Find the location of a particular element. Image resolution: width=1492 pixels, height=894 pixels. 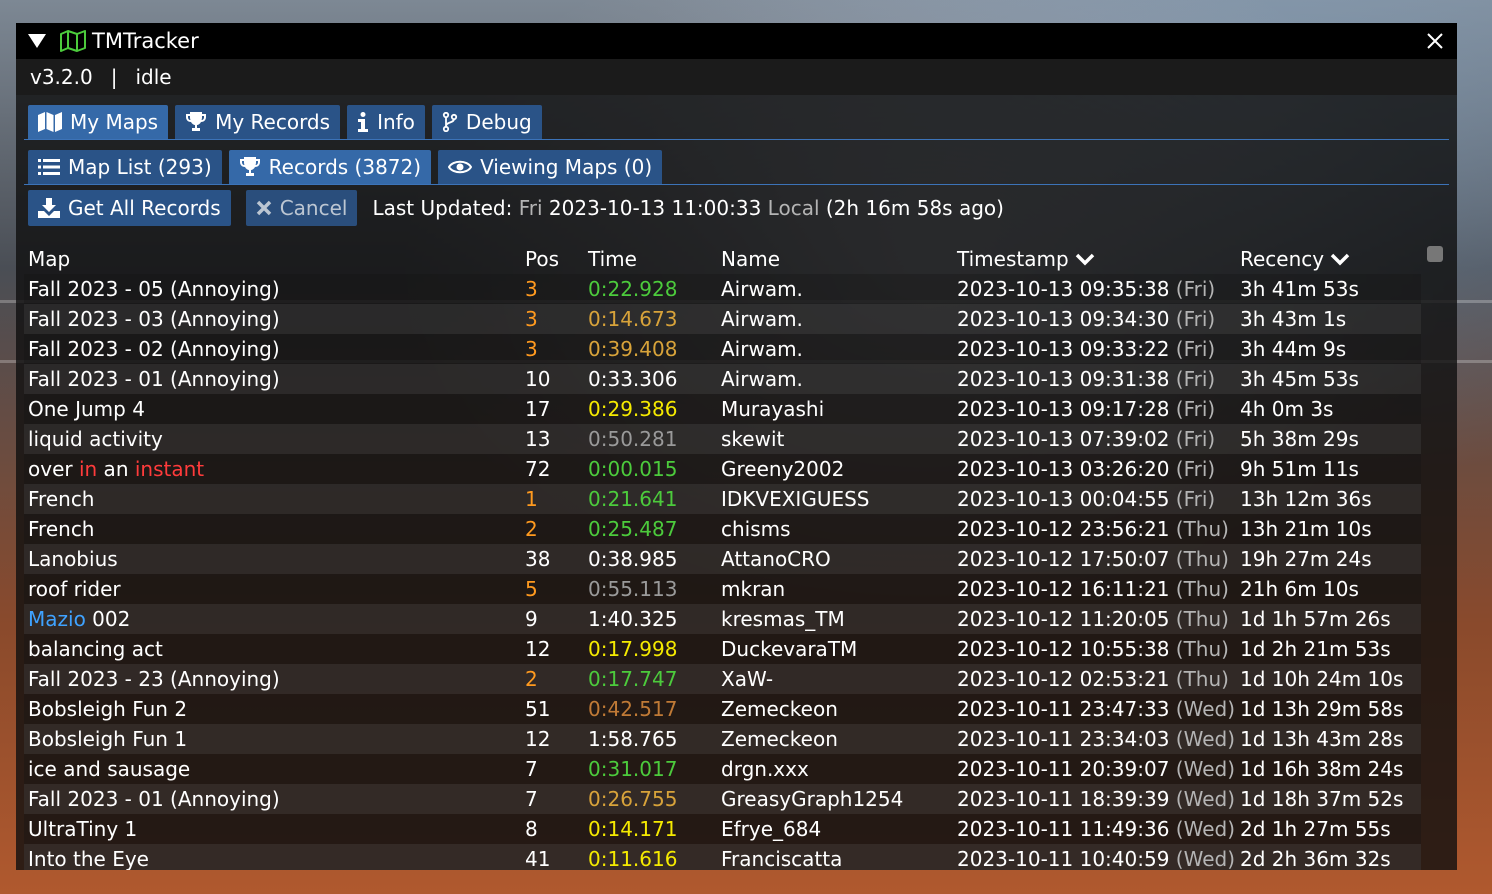

window-title: TMTracker is located at coordinates (145, 41).